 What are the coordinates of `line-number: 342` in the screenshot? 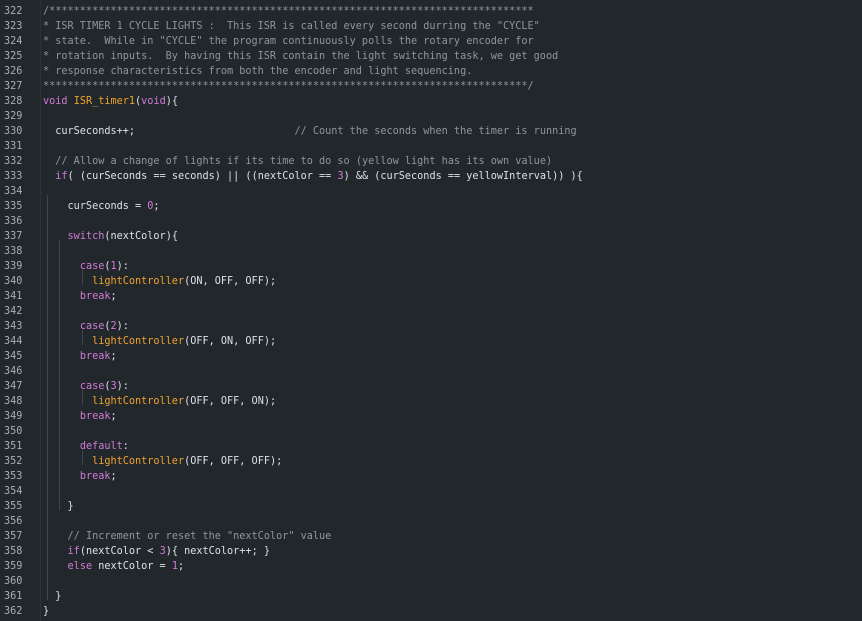 It's located at (13, 311).